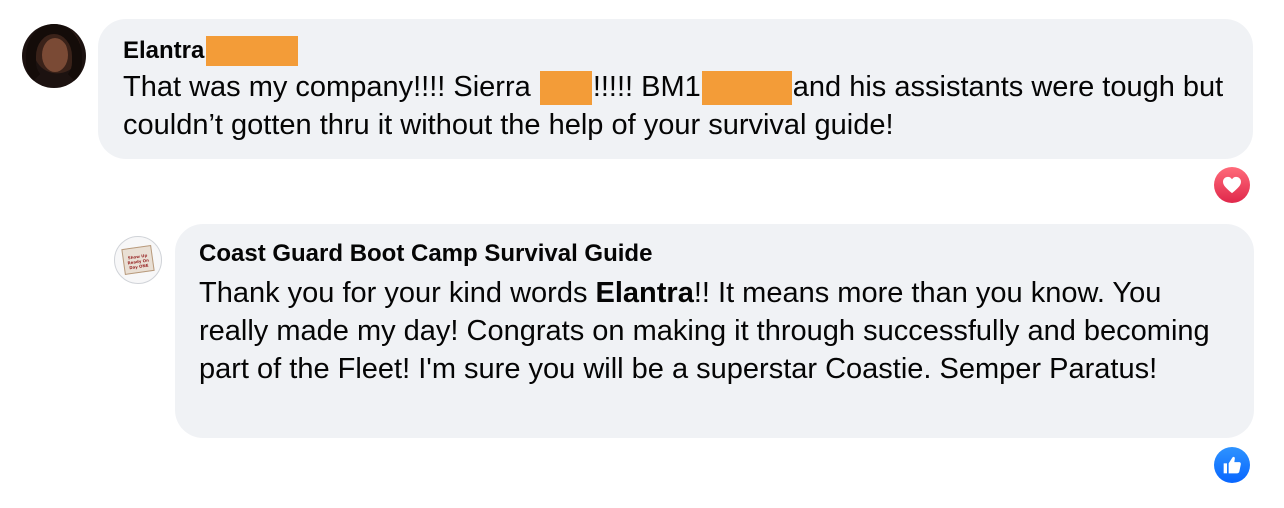 This screenshot has width=1284, height=508. What do you see at coordinates (713, 254) in the screenshot?
I see `reply-author: Coast Guard Boot Camp Survival Guide` at bounding box center [713, 254].